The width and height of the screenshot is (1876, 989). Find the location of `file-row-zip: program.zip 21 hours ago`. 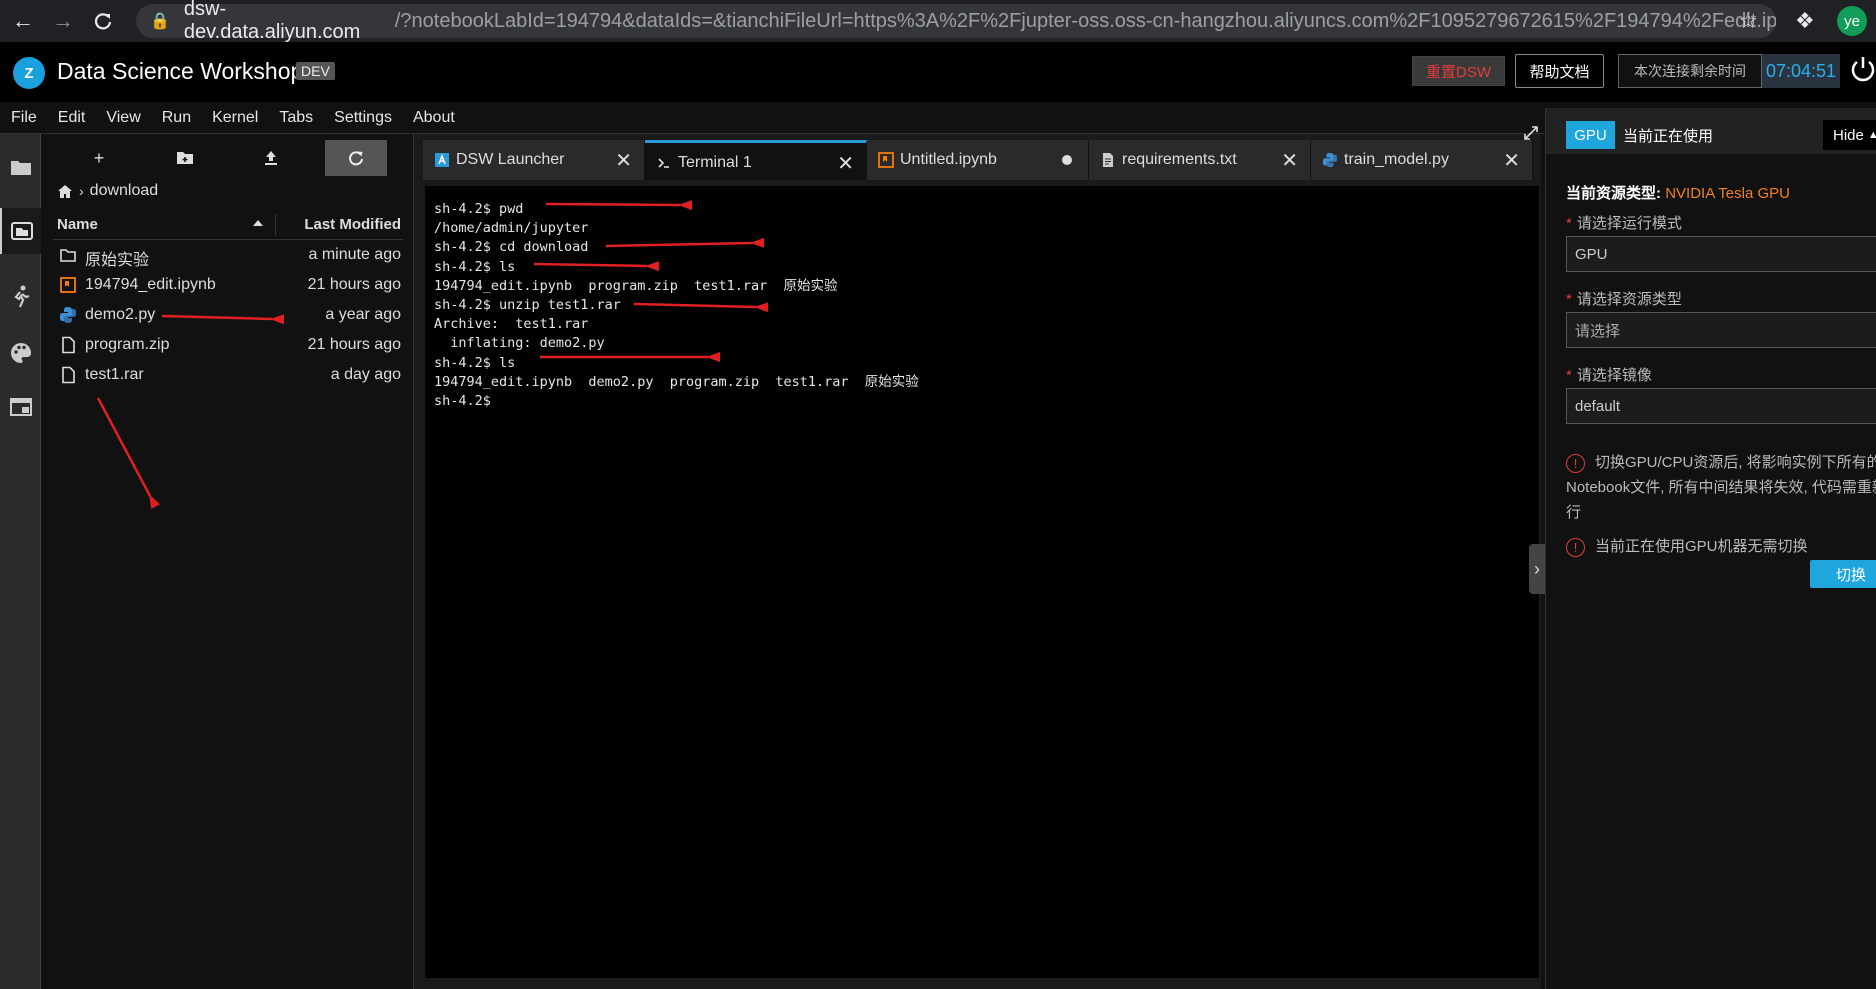

file-row-zip: program.zip 21 hours ago is located at coordinates (228, 345).